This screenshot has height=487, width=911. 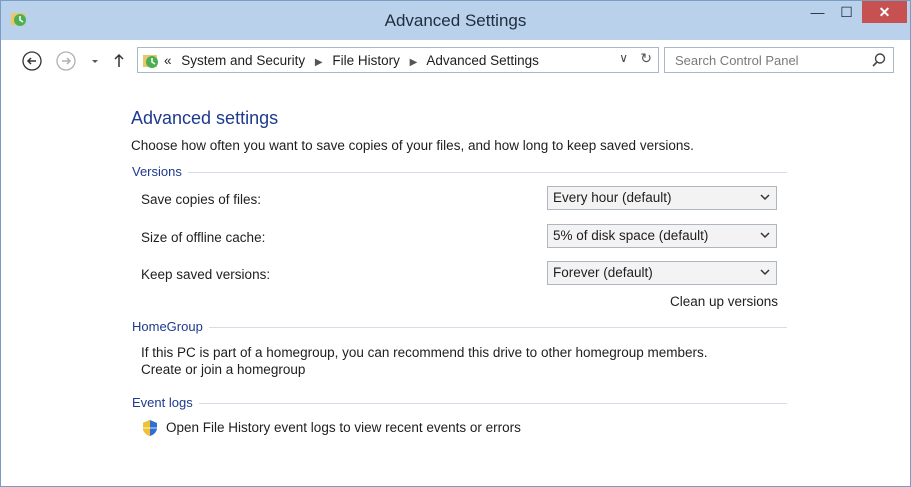 What do you see at coordinates (846, 12) in the screenshot?
I see `maximize-button: ☐` at bounding box center [846, 12].